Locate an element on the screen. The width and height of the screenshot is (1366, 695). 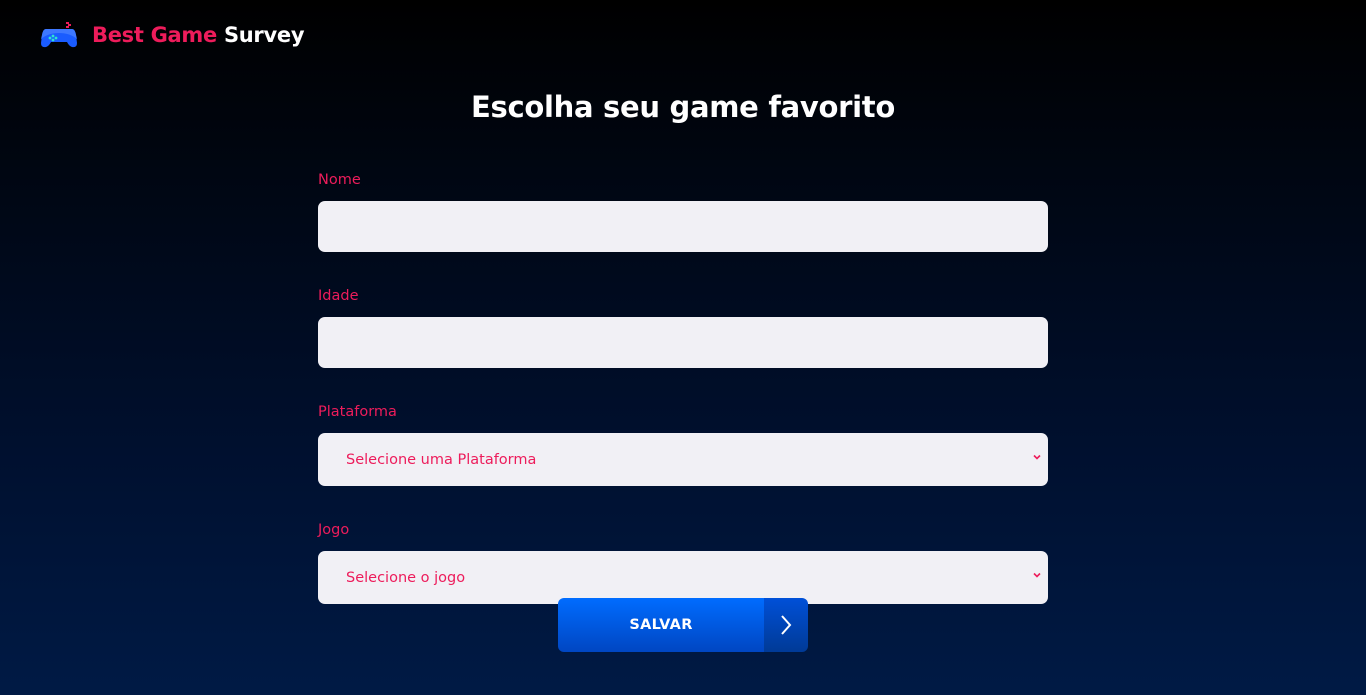
age-input is located at coordinates (683, 342).